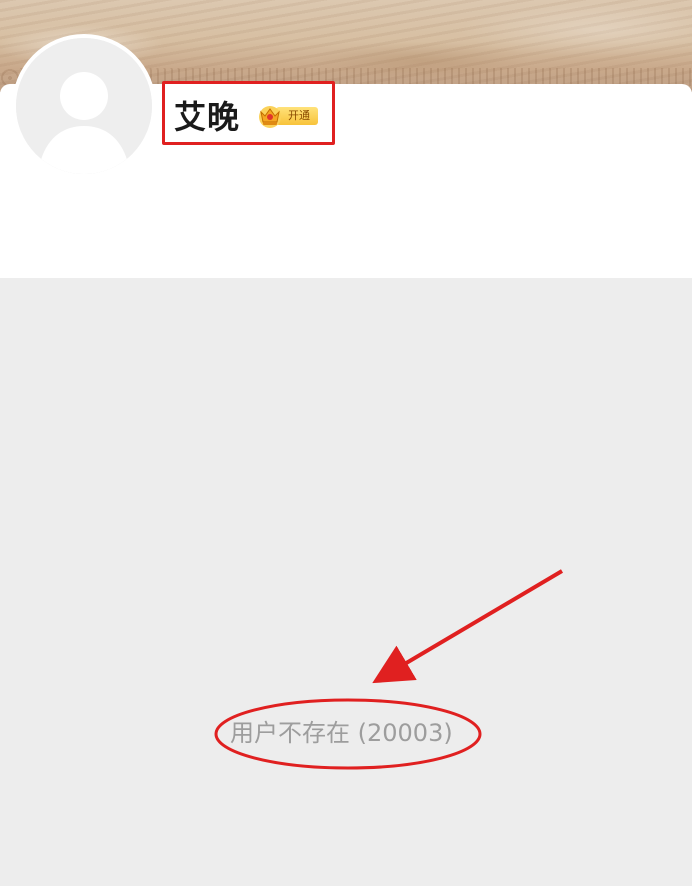  Describe the element at coordinates (468, 626) in the screenshot. I see `arrow-annotation` at that location.